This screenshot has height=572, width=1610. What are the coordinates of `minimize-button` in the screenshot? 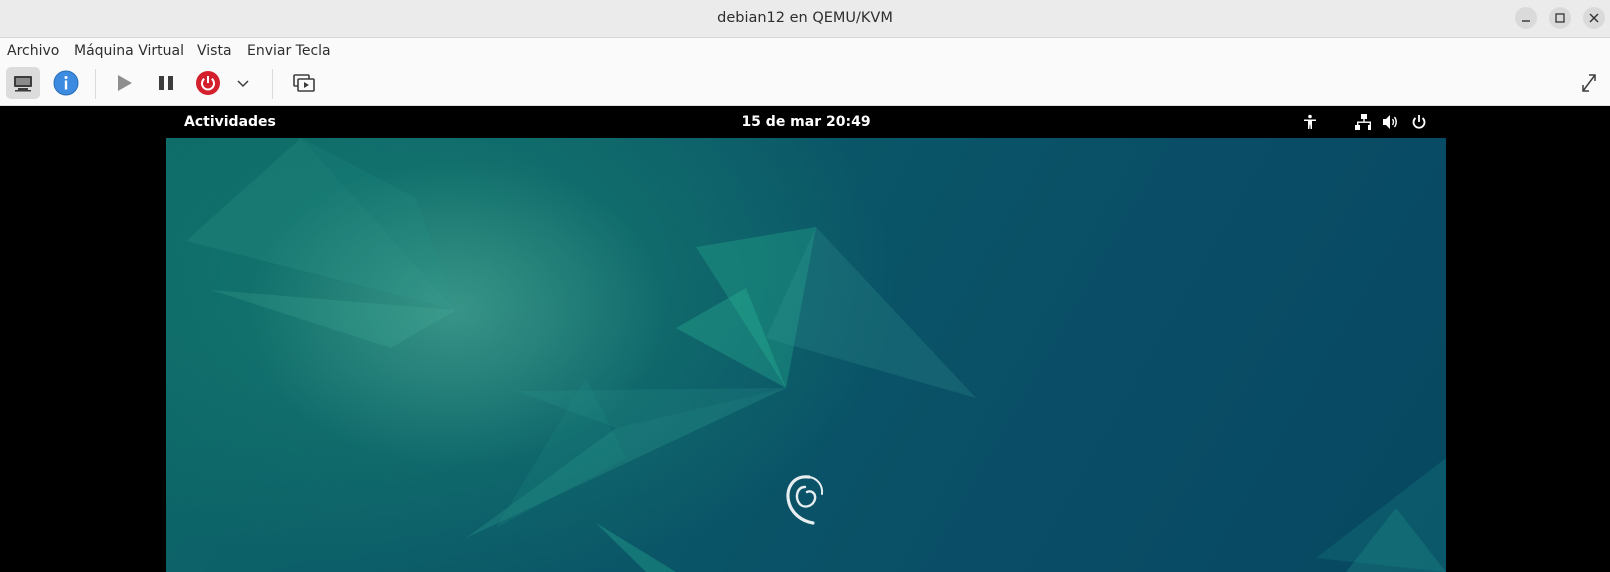 It's located at (1526, 18).